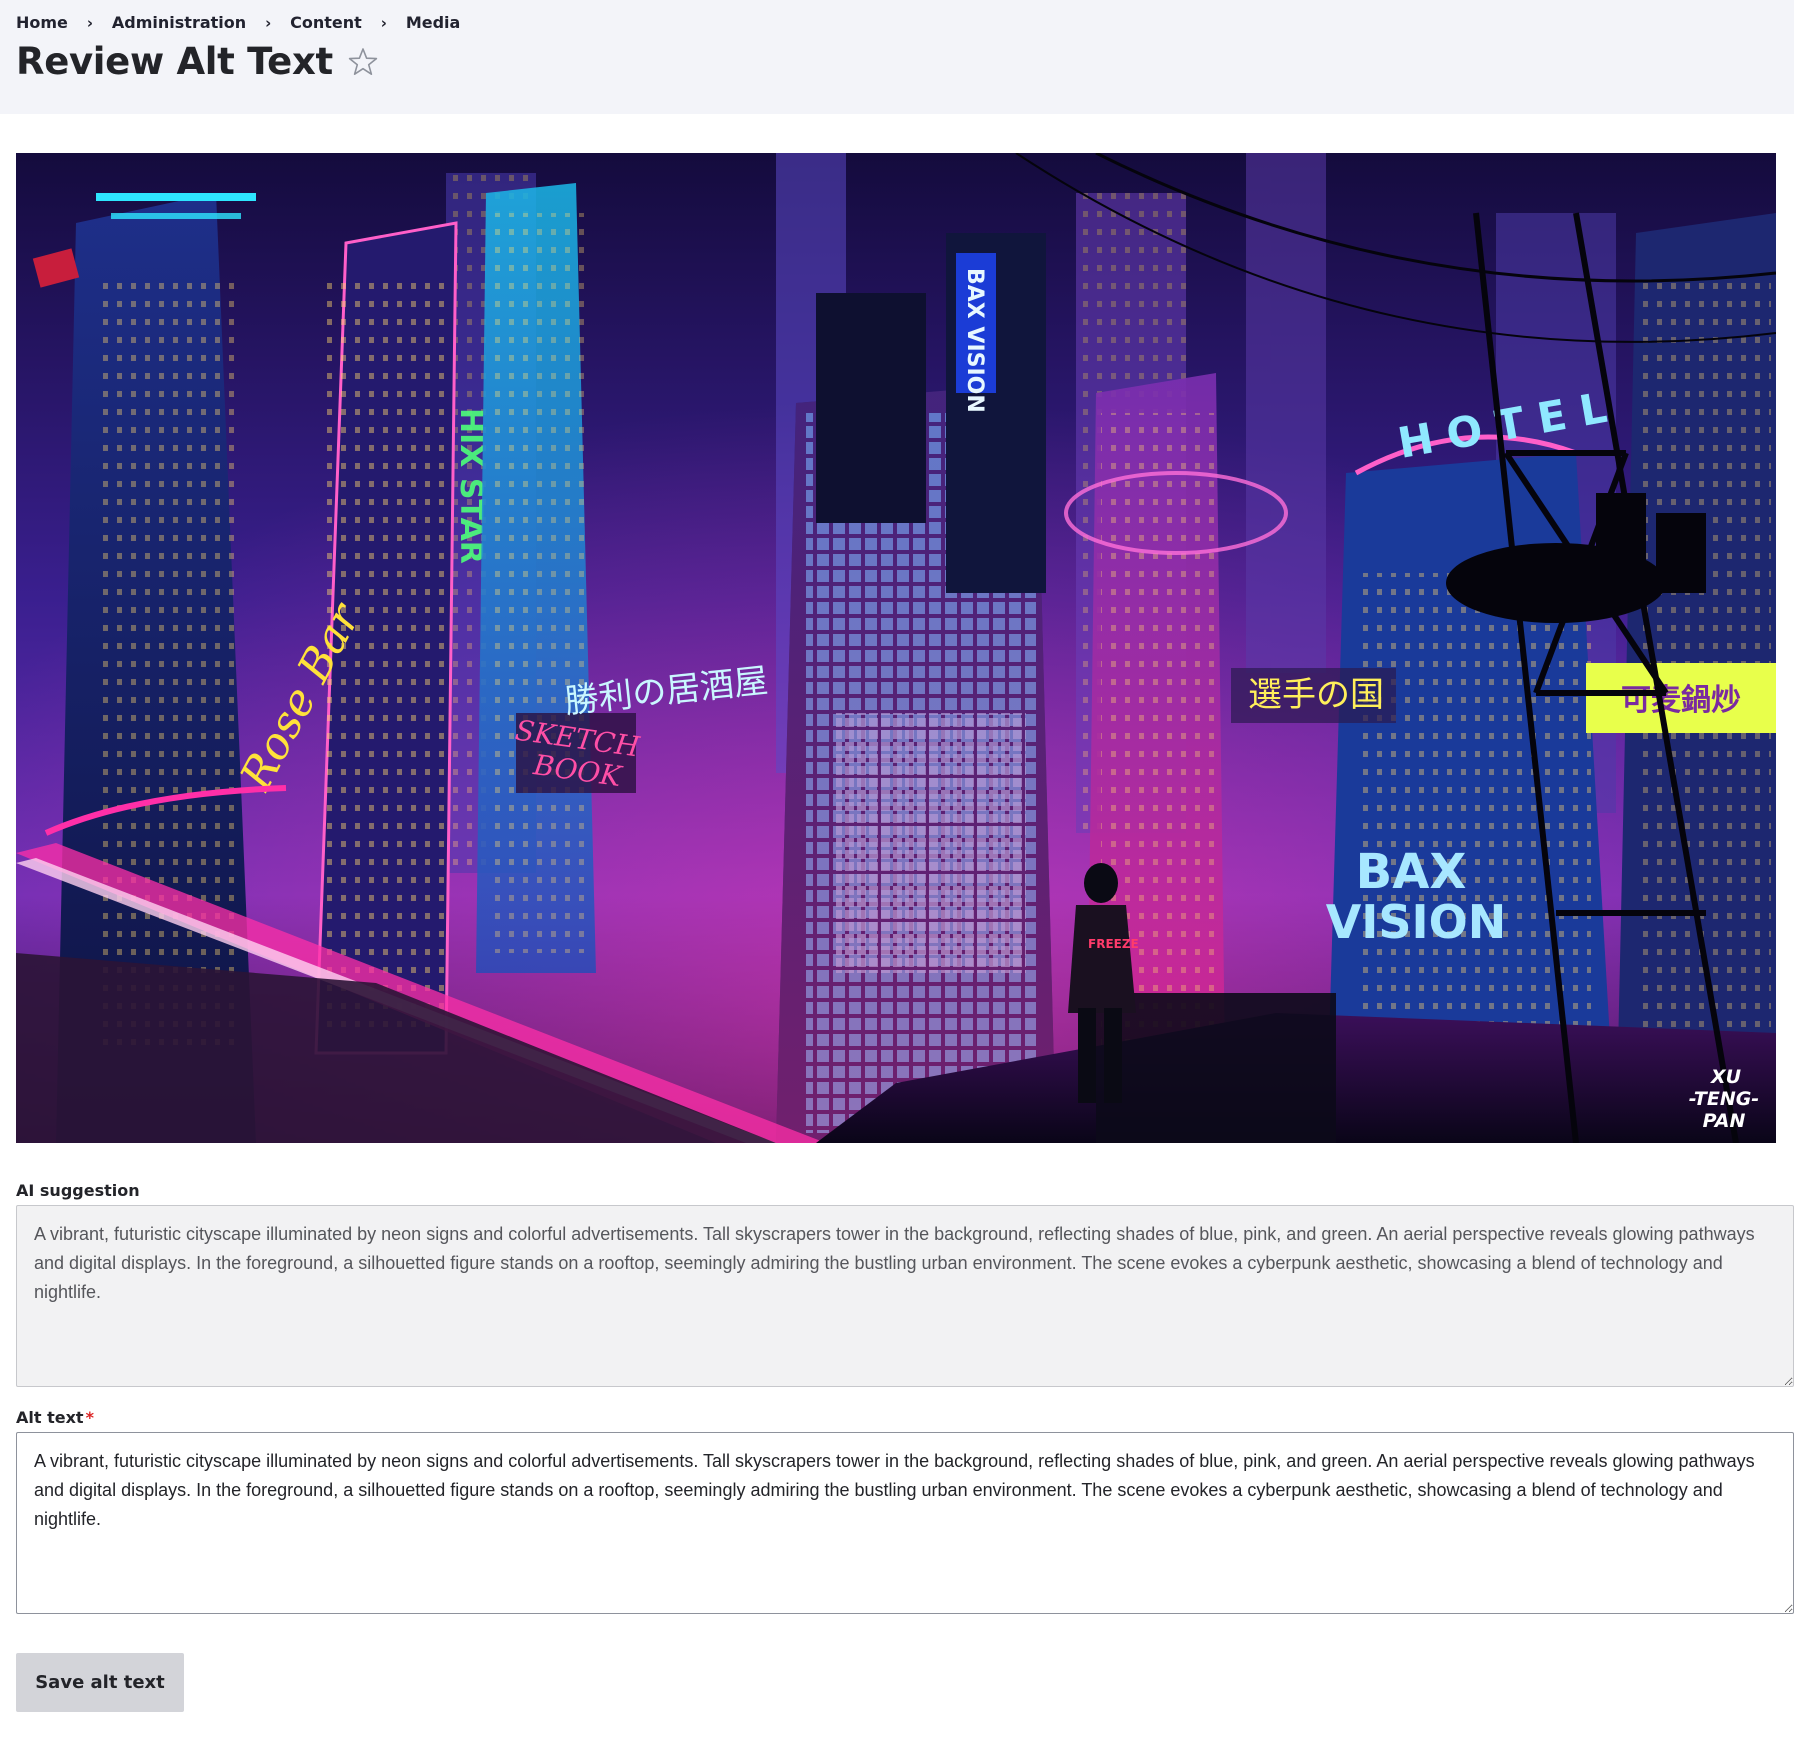 The image size is (1794, 1739). I want to click on page-title: Review Alt Text, so click(174, 61).